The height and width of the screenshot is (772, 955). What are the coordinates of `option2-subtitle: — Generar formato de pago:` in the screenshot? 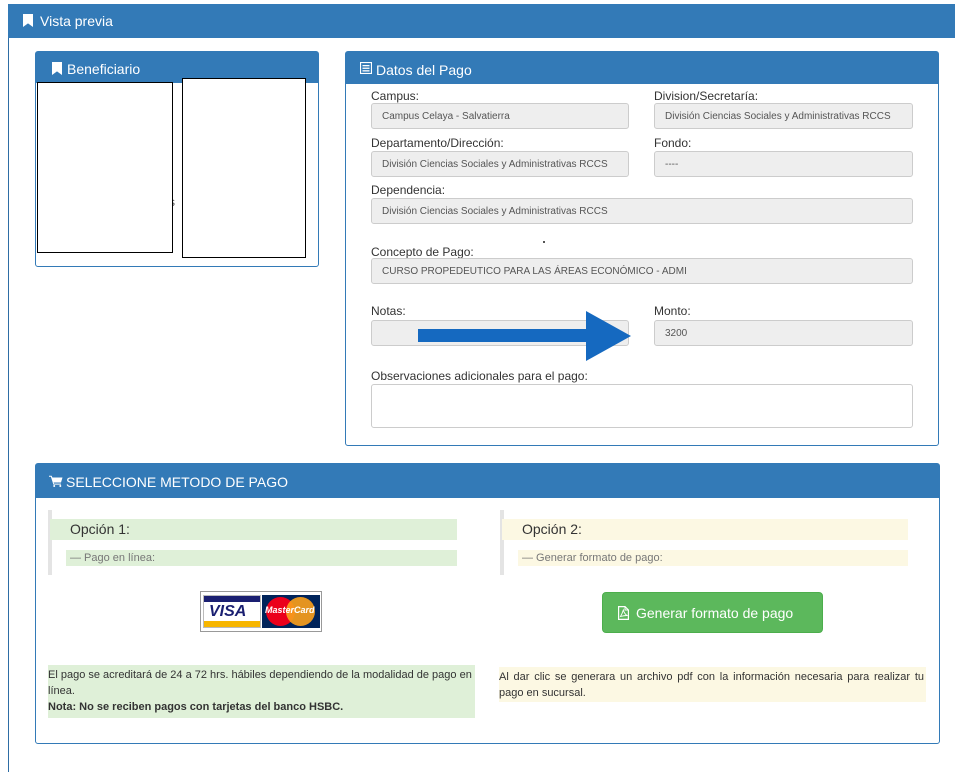 It's located at (713, 558).